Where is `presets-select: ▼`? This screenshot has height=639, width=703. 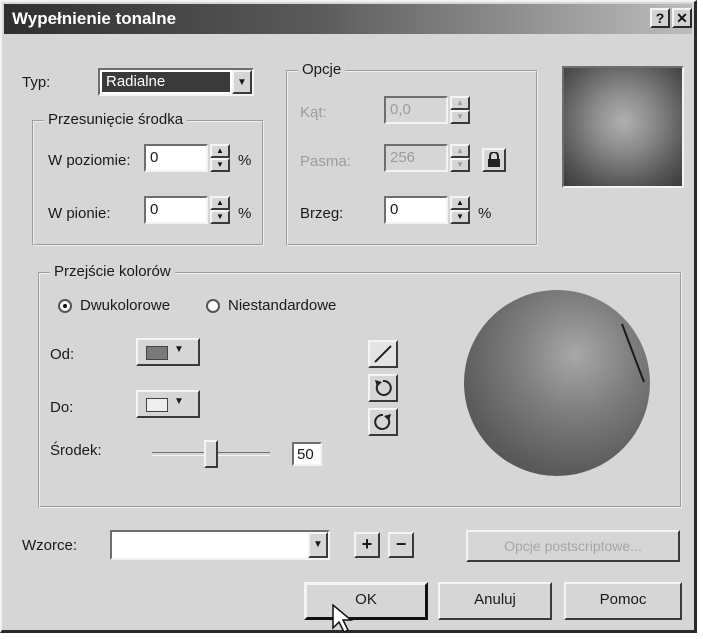 presets-select: ▼ is located at coordinates (220, 545).